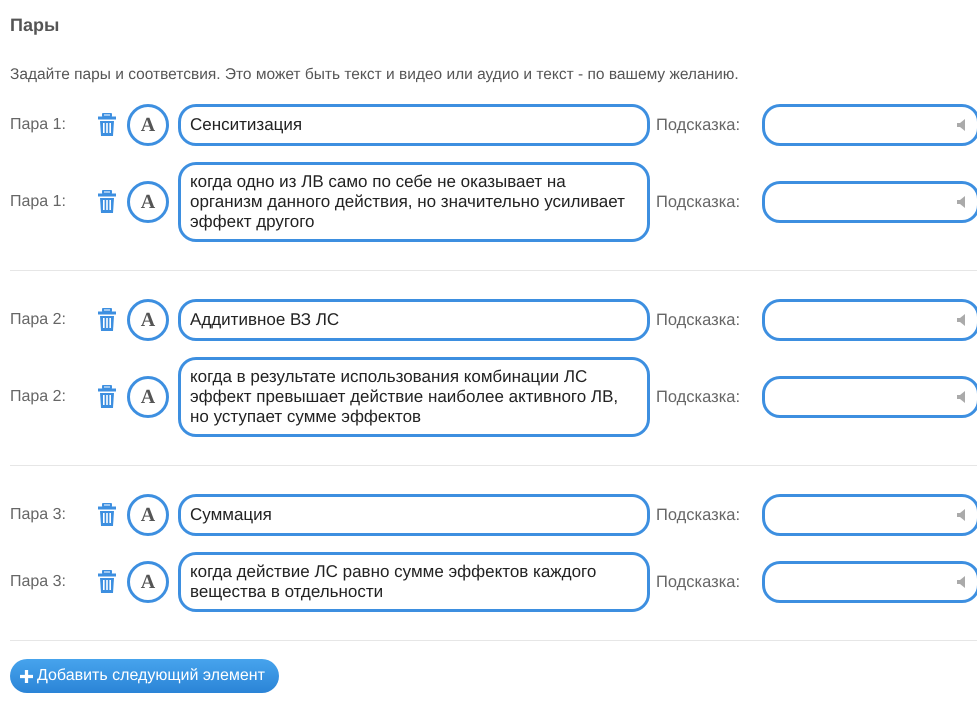  What do you see at coordinates (414, 397) in the screenshot?
I see `input-field: когда в результате использования комбинации ЛС эффект превышает действие наиболее активного ЛВ, но уступает сумме эффектов` at bounding box center [414, 397].